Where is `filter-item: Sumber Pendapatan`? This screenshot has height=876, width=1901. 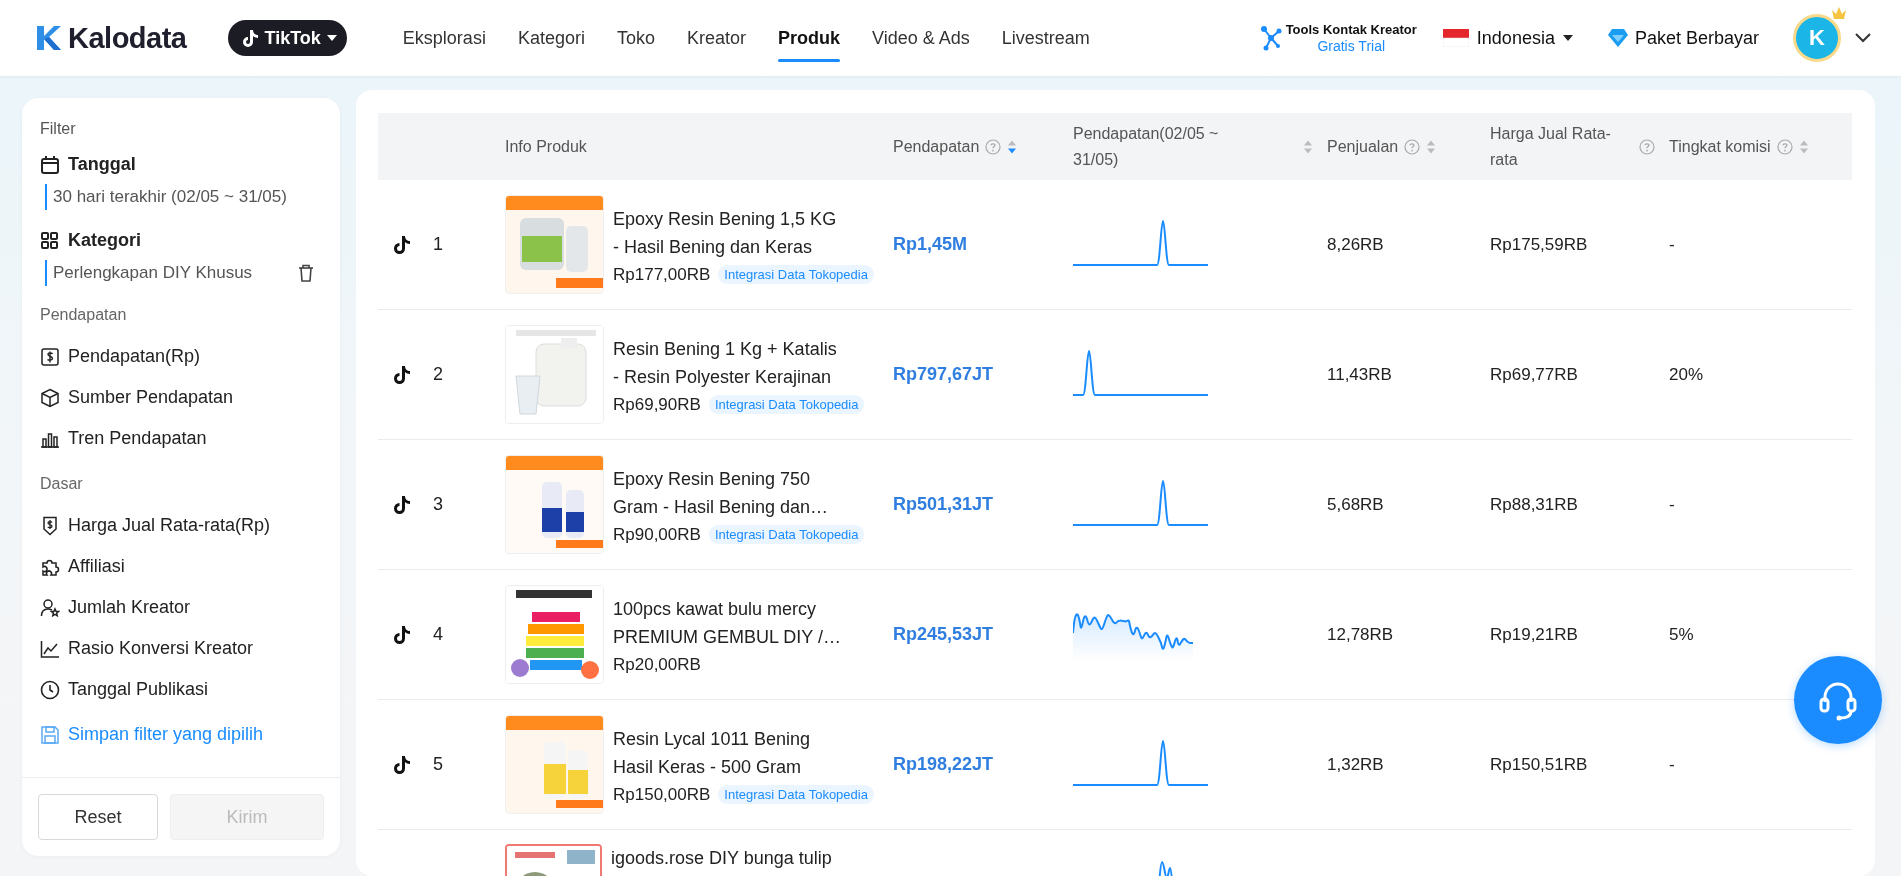 filter-item: Sumber Pendapatan is located at coordinates (181, 397).